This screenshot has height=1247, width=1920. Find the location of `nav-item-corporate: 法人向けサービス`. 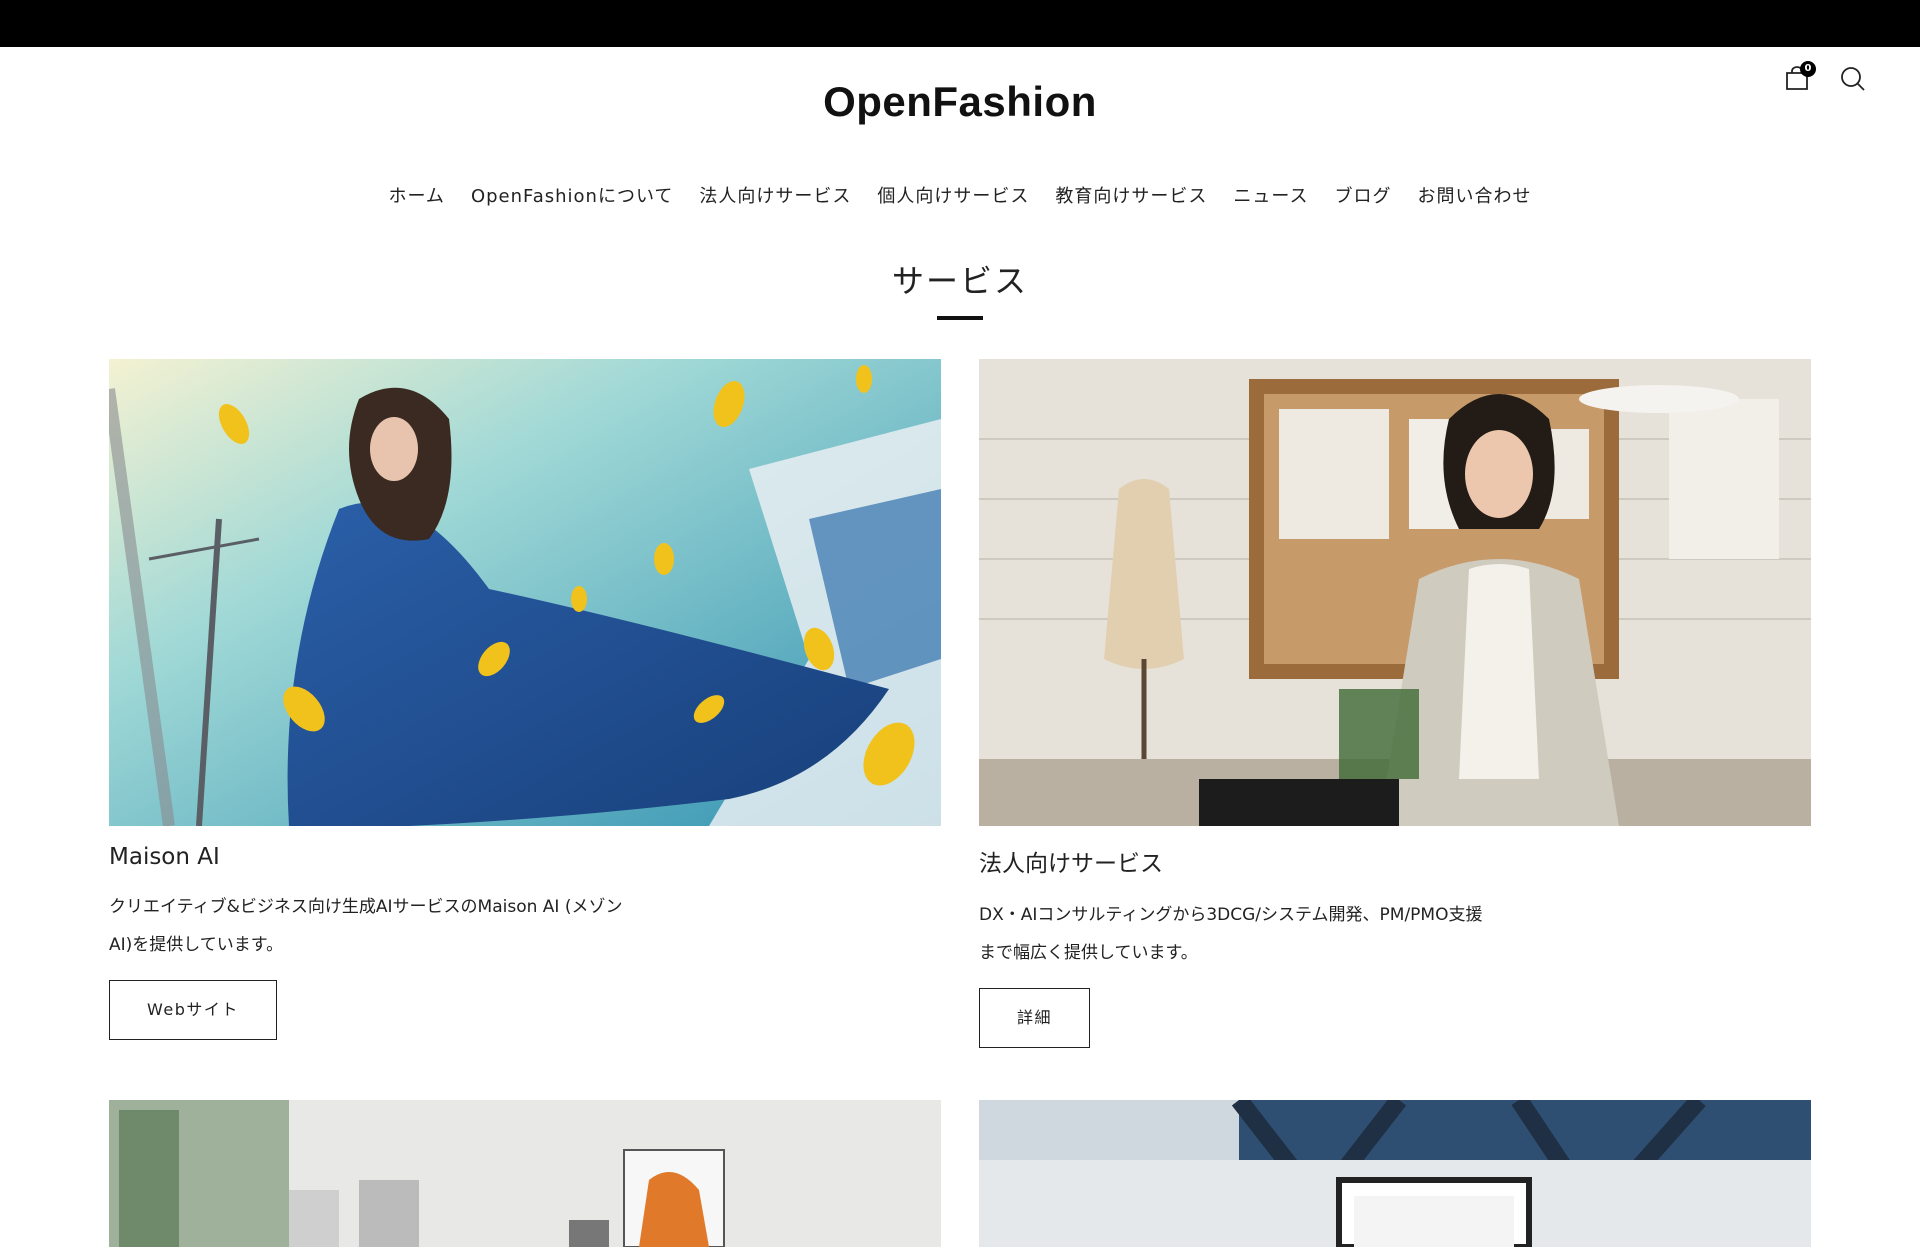

nav-item-corporate: 法人向けサービス is located at coordinates (775, 195).